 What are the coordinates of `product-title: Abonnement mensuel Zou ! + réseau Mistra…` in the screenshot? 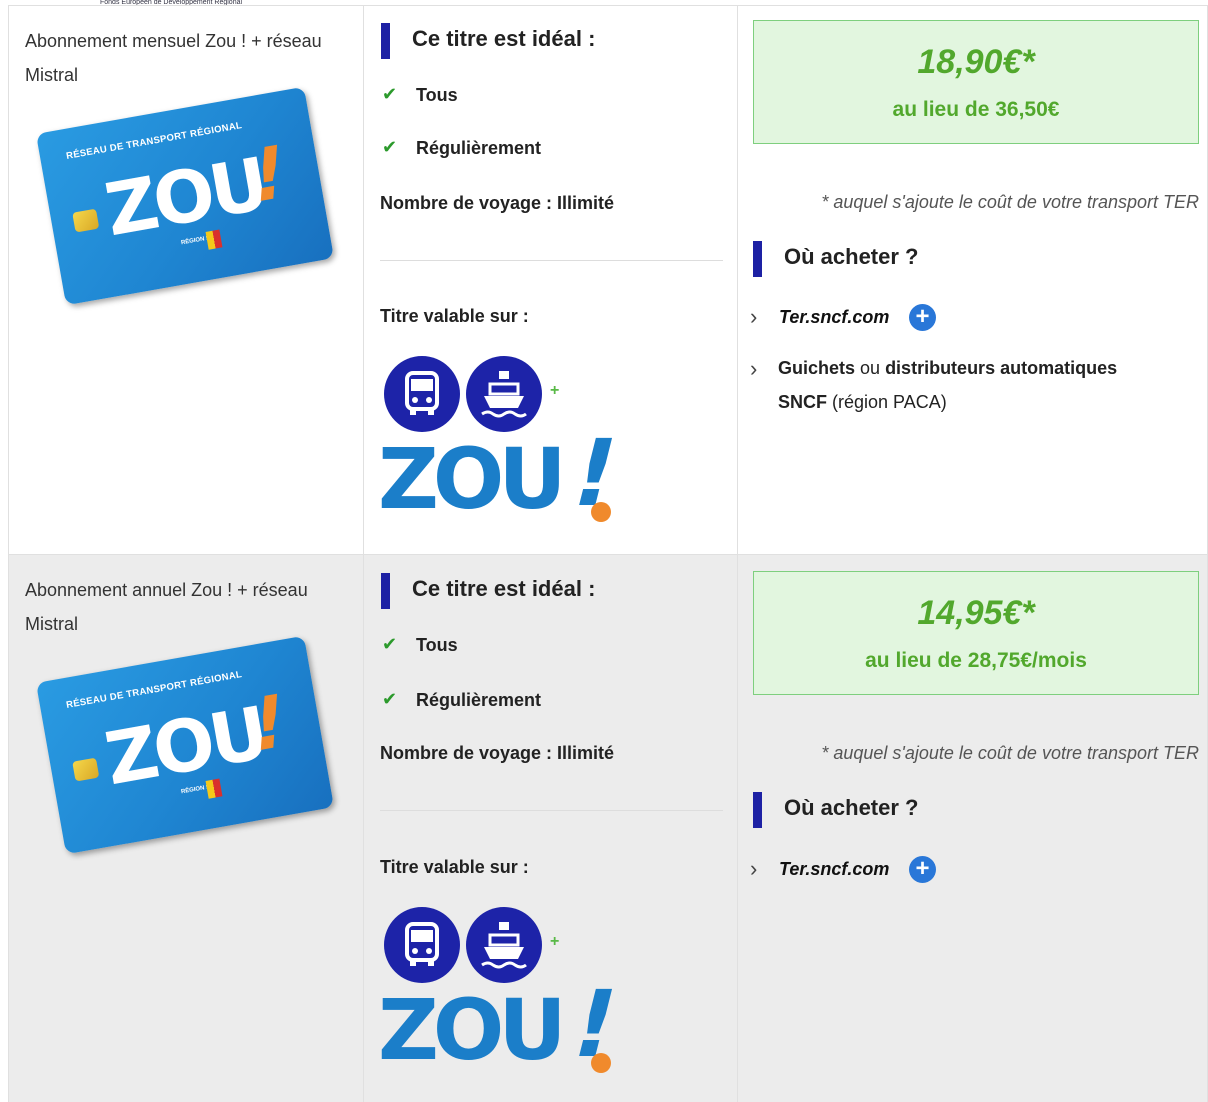 It's located at (173, 58).